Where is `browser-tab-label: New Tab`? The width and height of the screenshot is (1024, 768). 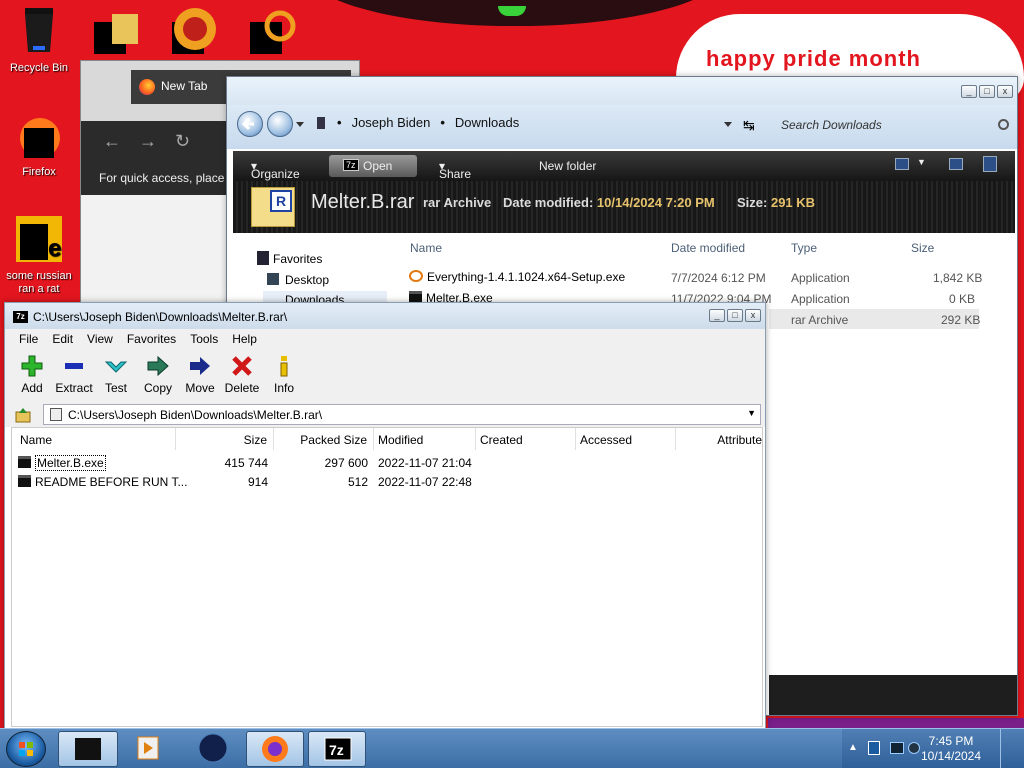 browser-tab-label: New Tab is located at coordinates (184, 86).